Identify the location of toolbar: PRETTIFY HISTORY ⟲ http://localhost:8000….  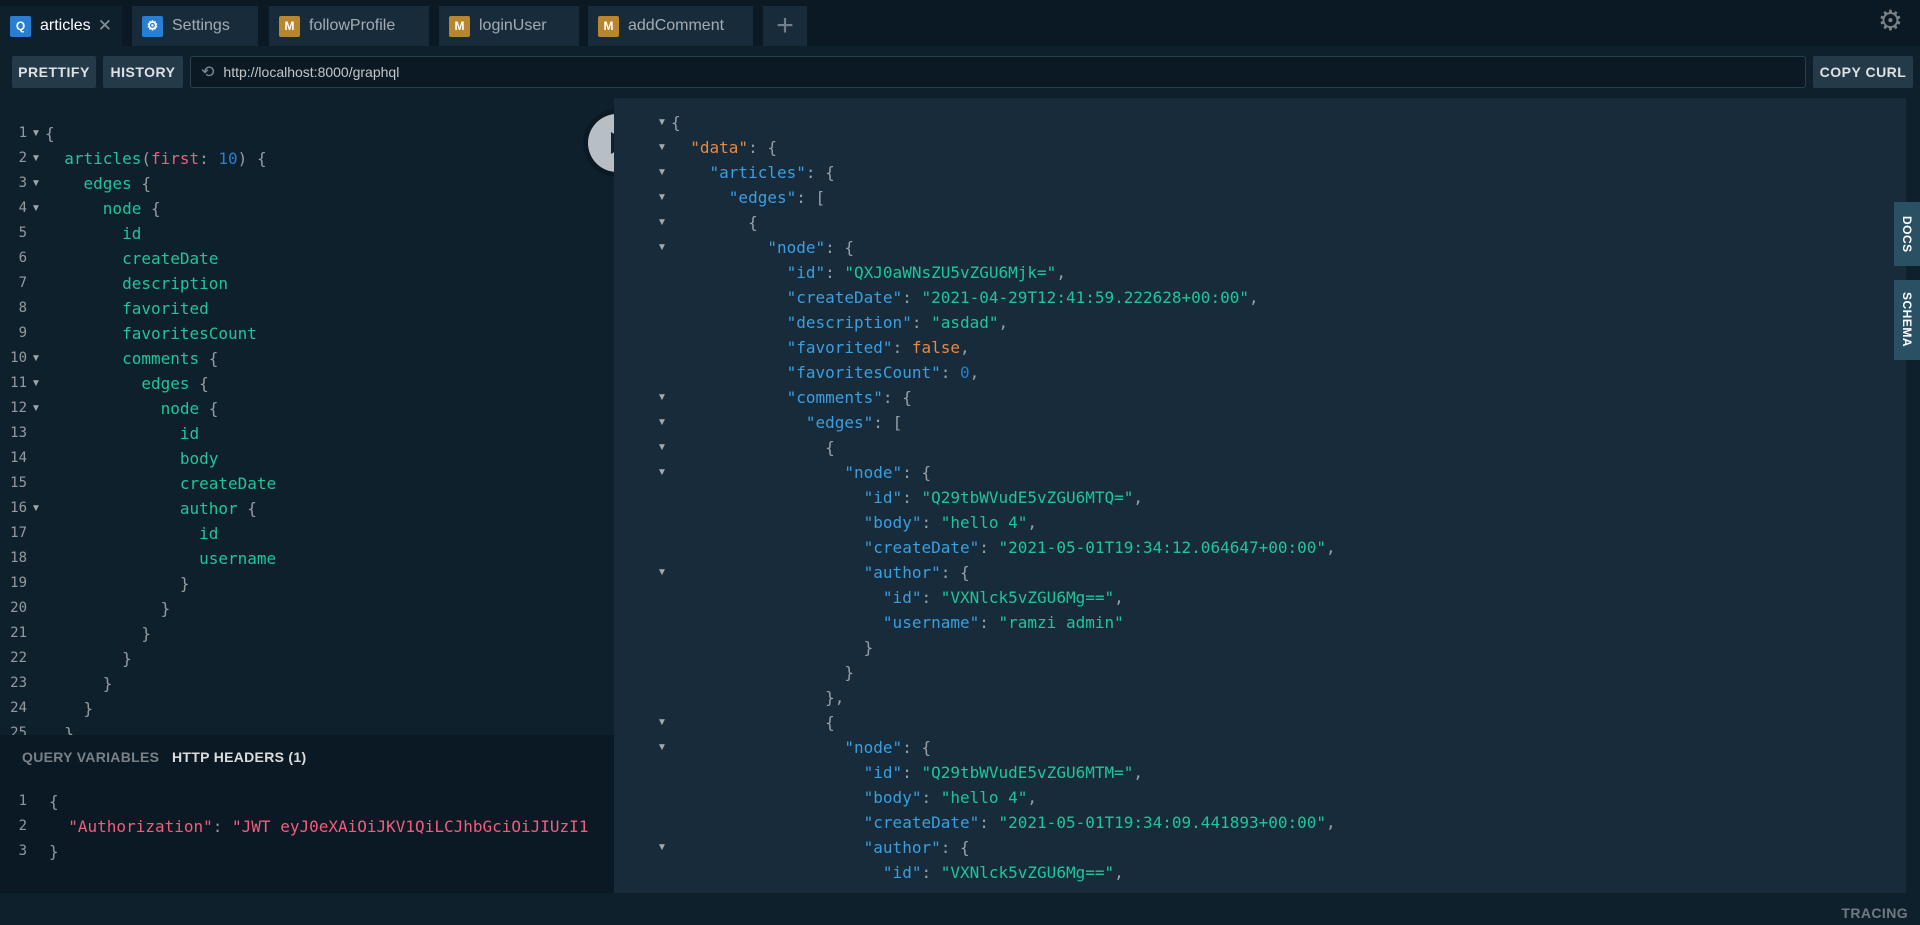
(960, 72).